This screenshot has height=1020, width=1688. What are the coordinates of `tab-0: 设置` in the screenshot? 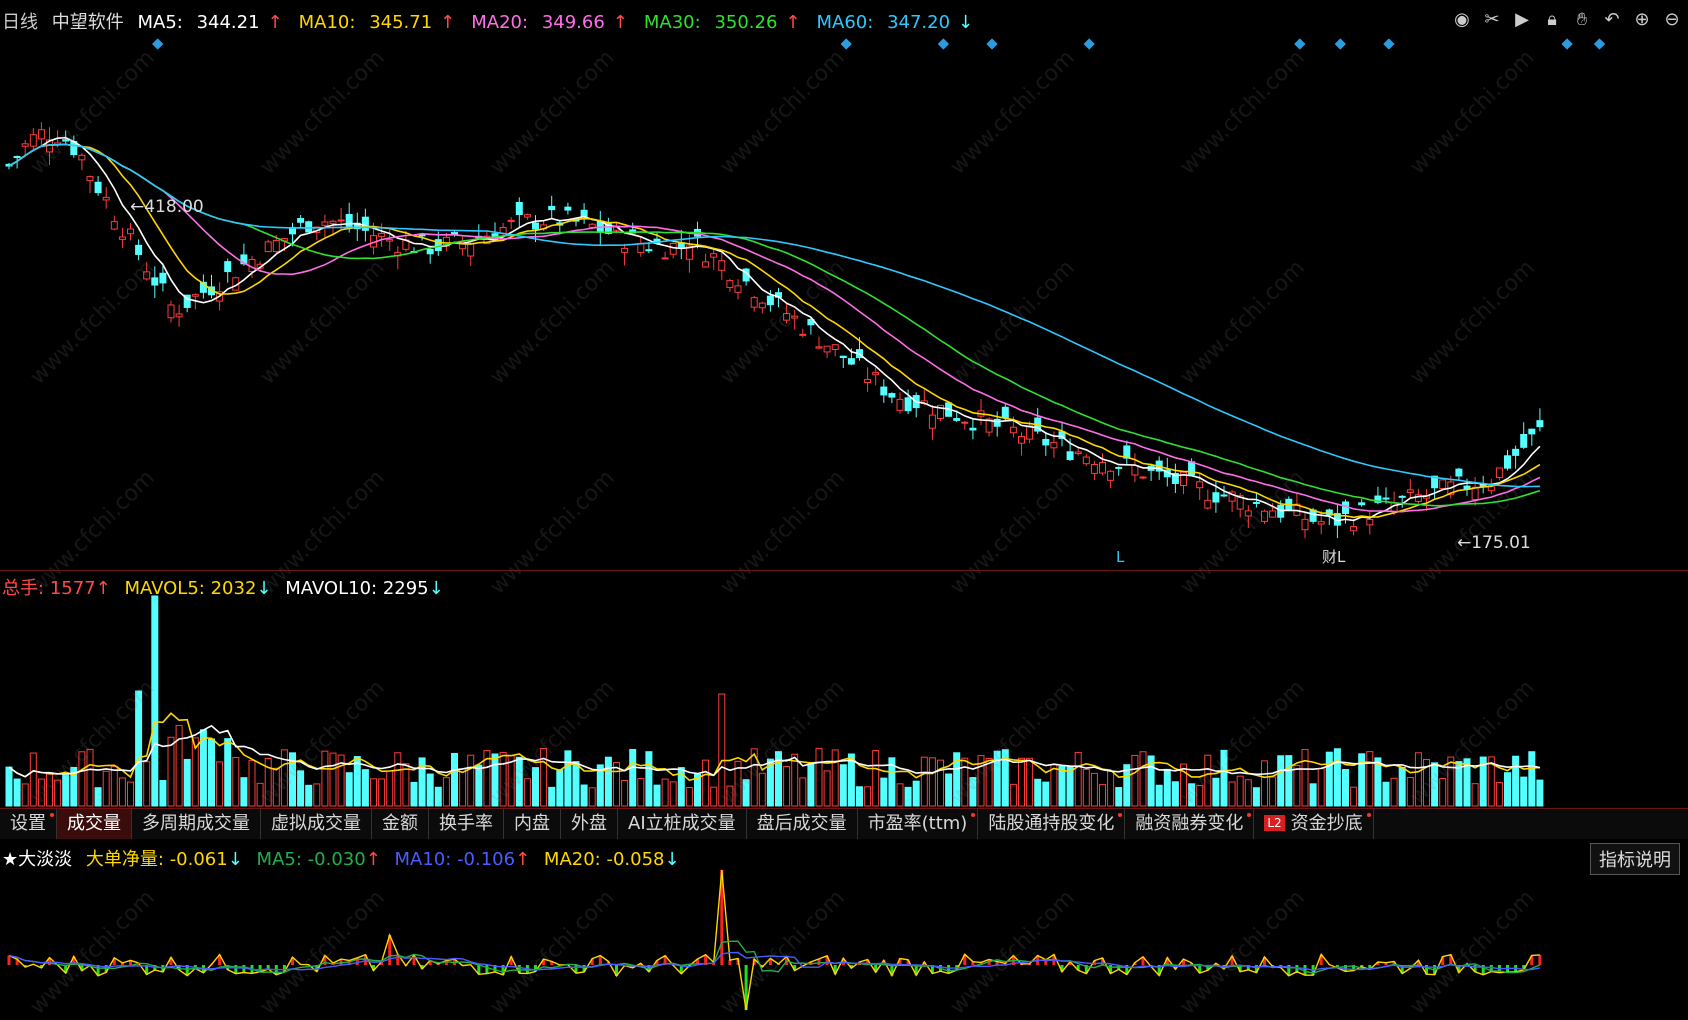 It's located at (28, 824).